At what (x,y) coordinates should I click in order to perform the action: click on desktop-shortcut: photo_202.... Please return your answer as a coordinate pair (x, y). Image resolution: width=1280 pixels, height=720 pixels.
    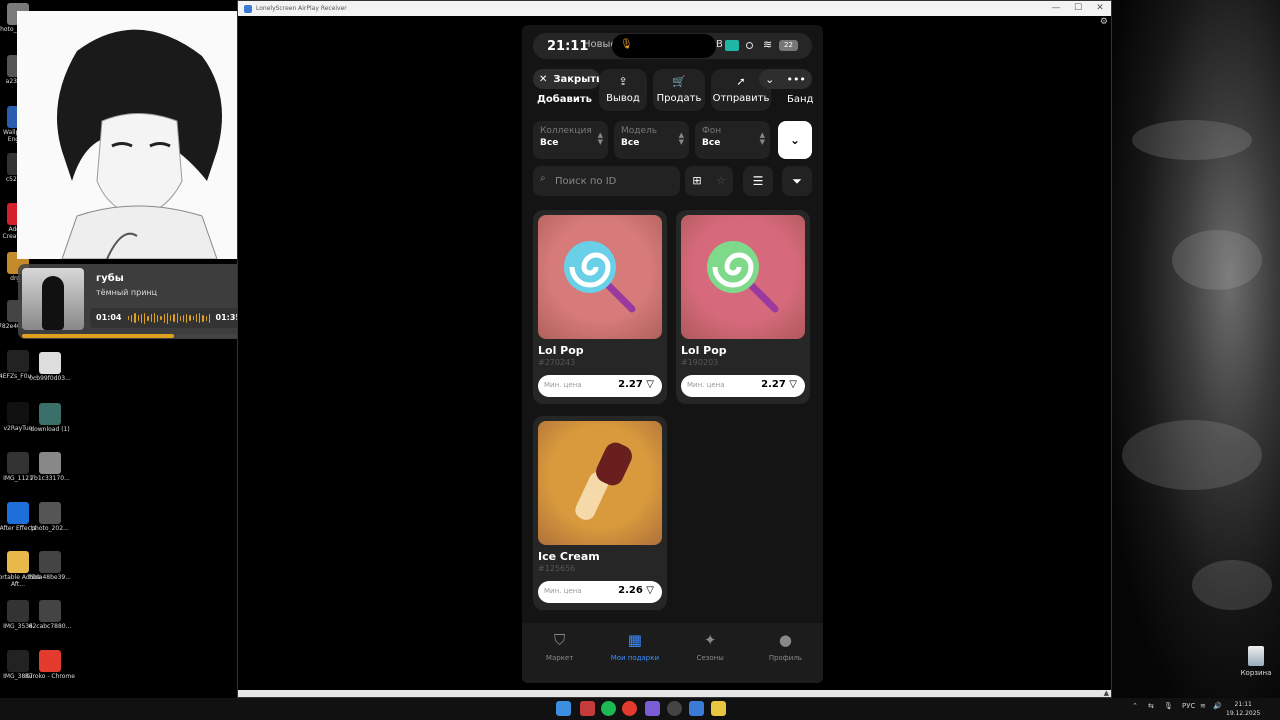
    Looking at the image, I should click on (50, 517).